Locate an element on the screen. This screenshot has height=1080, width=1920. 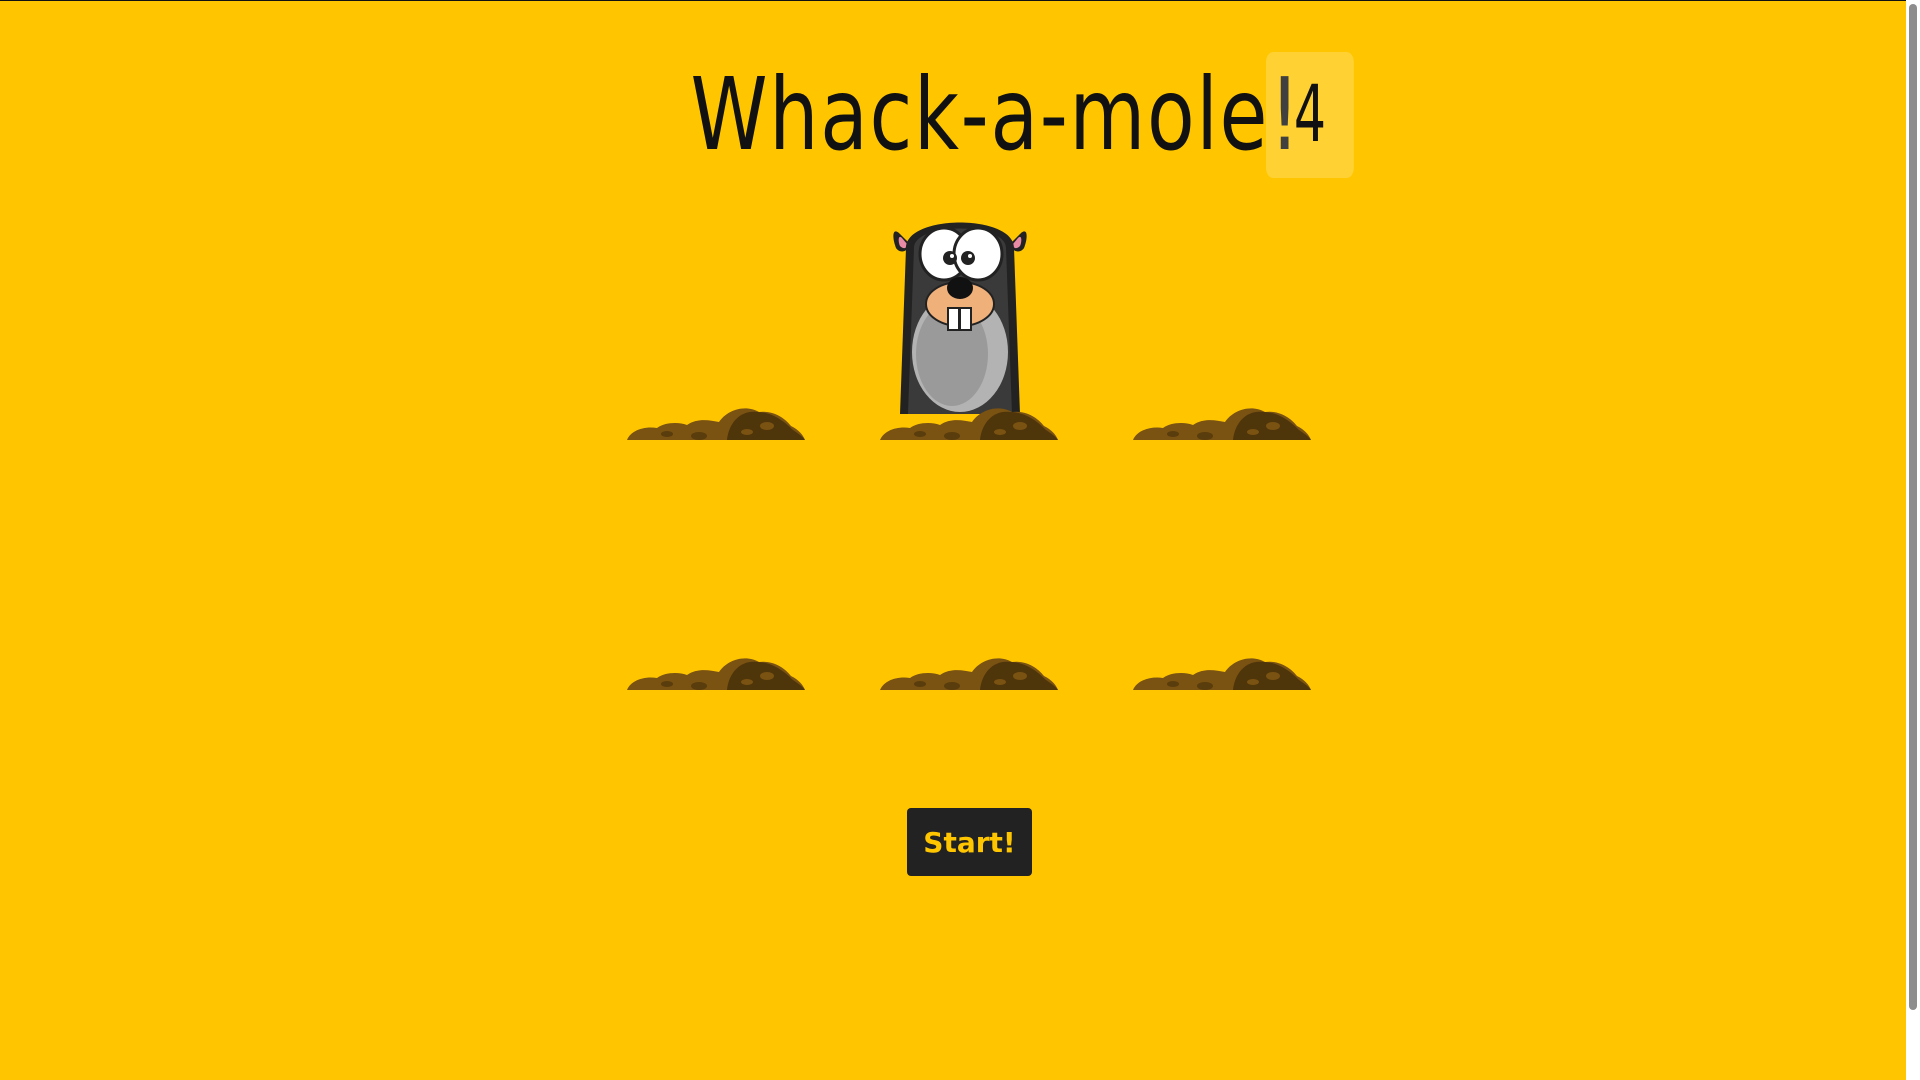
header: Whack-a-mole! 4 is located at coordinates (953, 115).